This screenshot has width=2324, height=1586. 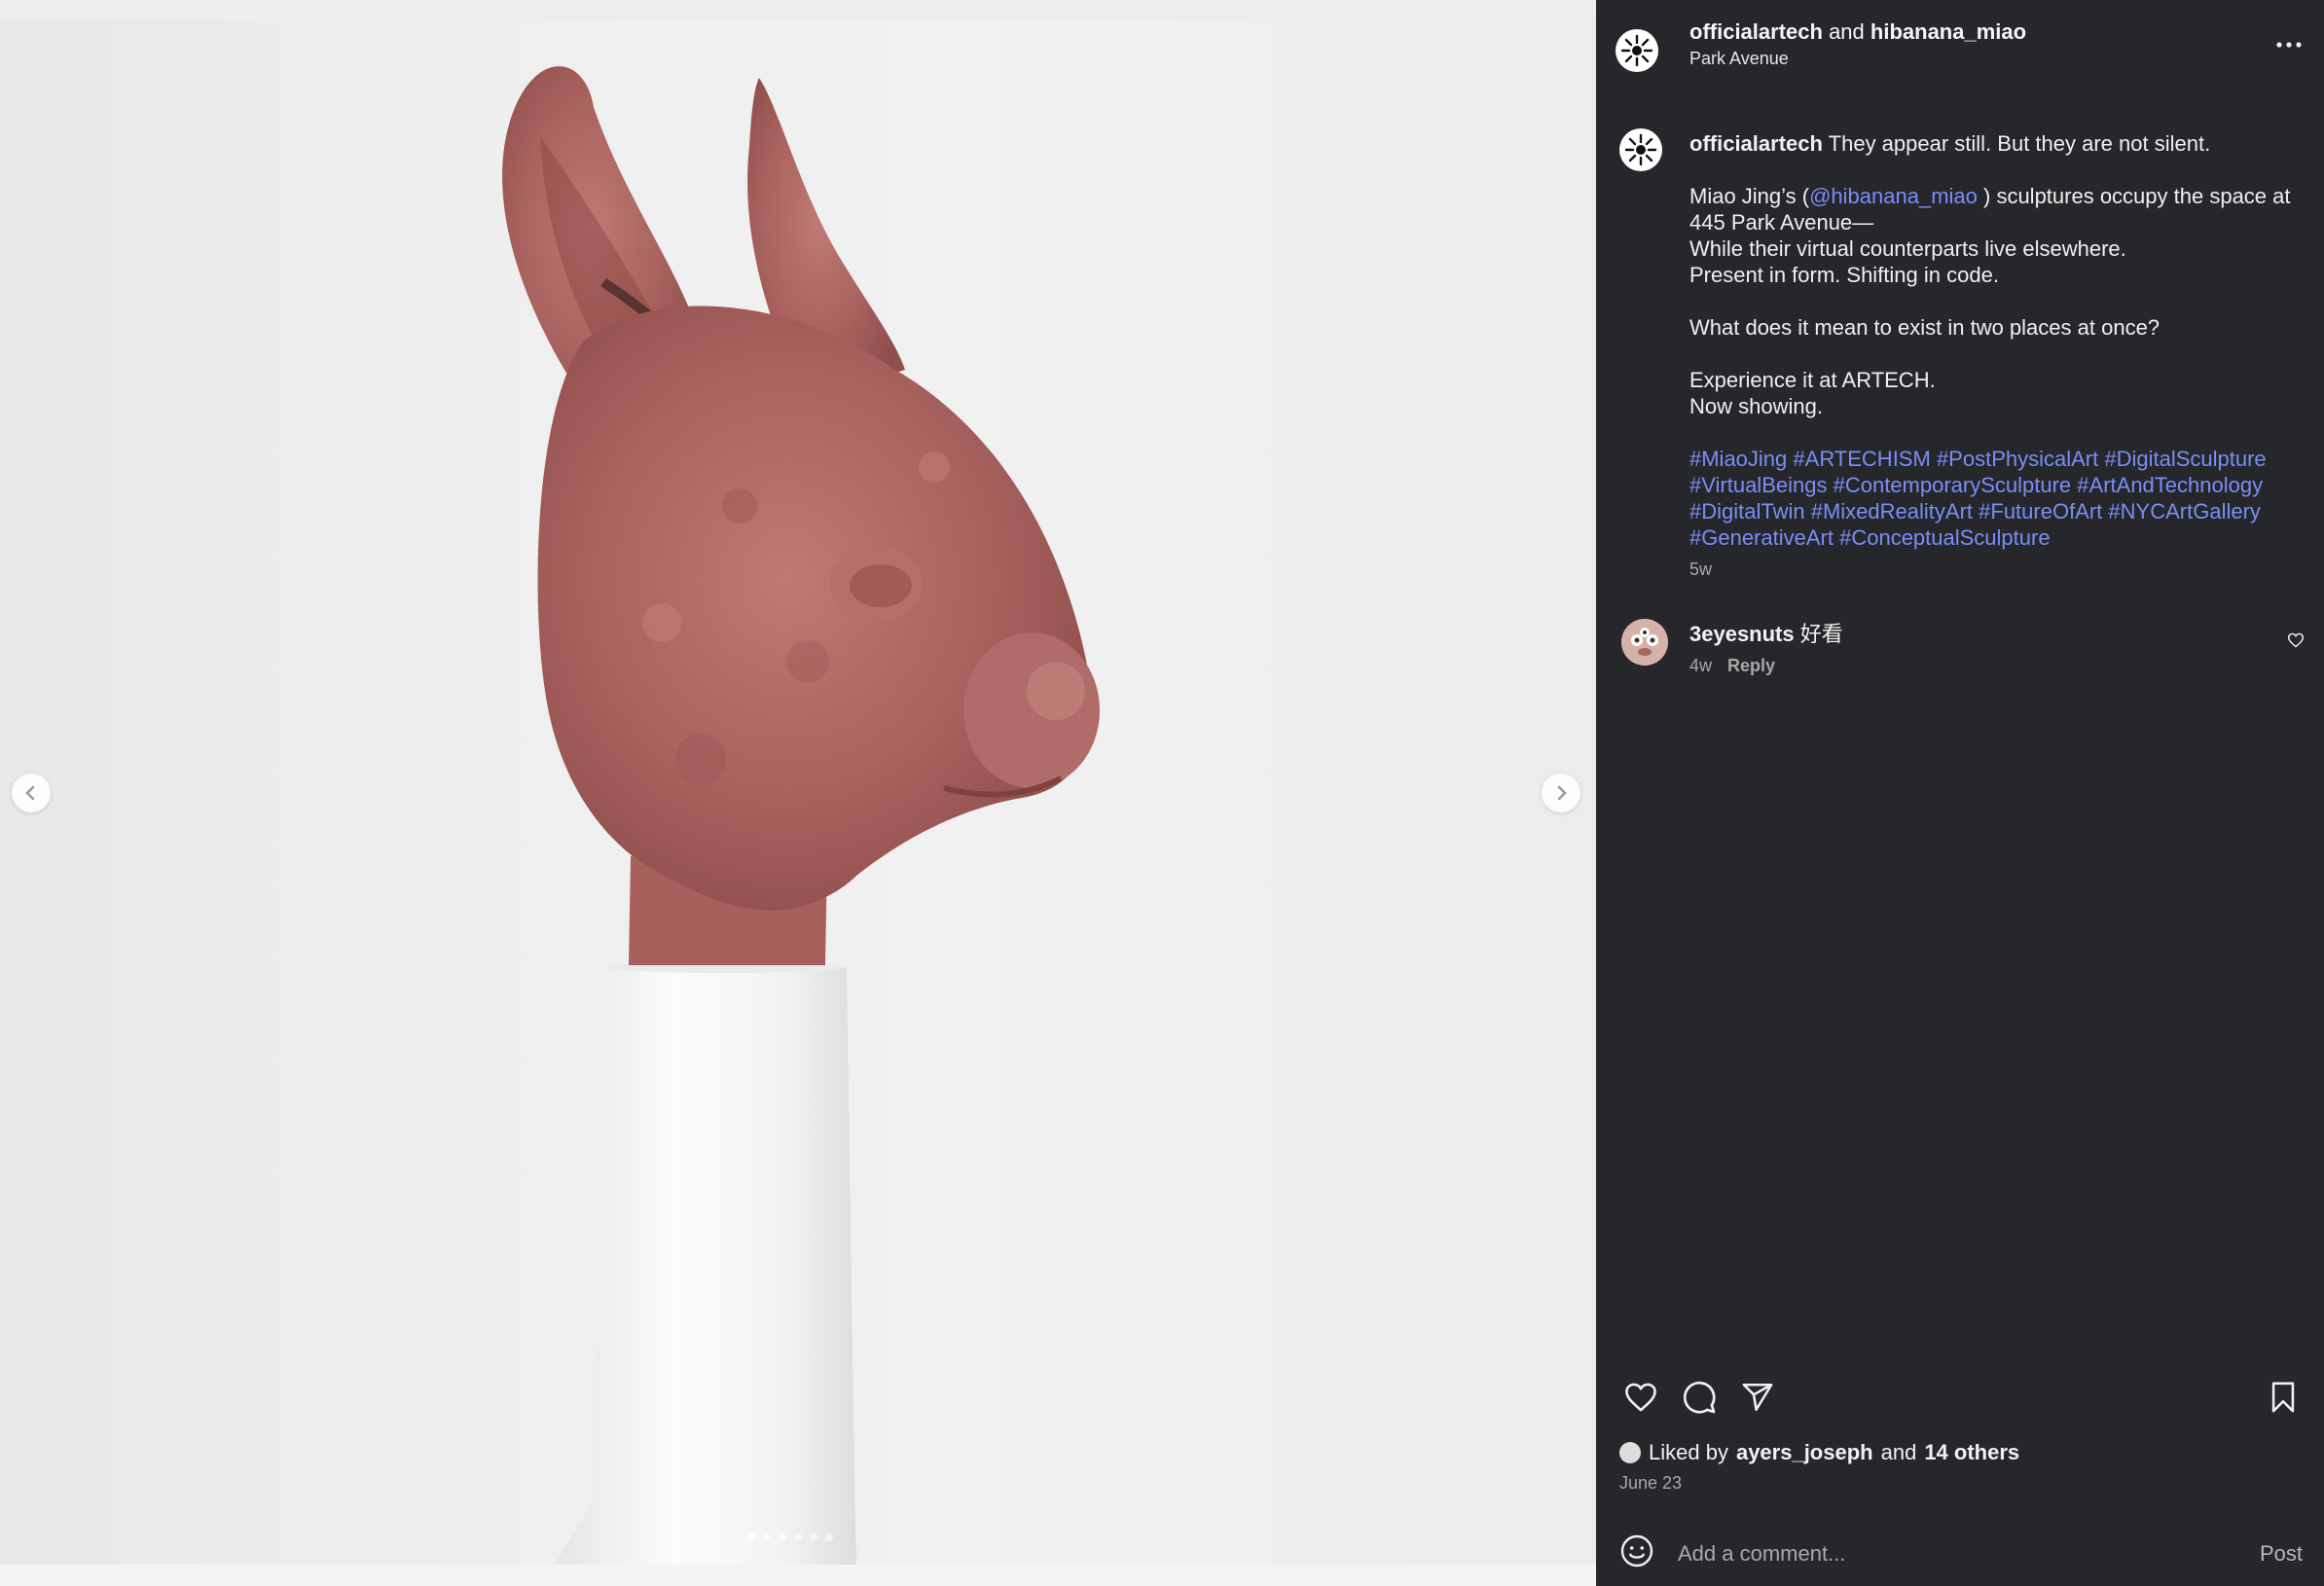 What do you see at coordinates (1742, 634) in the screenshot?
I see `commenter-username: 3eyesnuts` at bounding box center [1742, 634].